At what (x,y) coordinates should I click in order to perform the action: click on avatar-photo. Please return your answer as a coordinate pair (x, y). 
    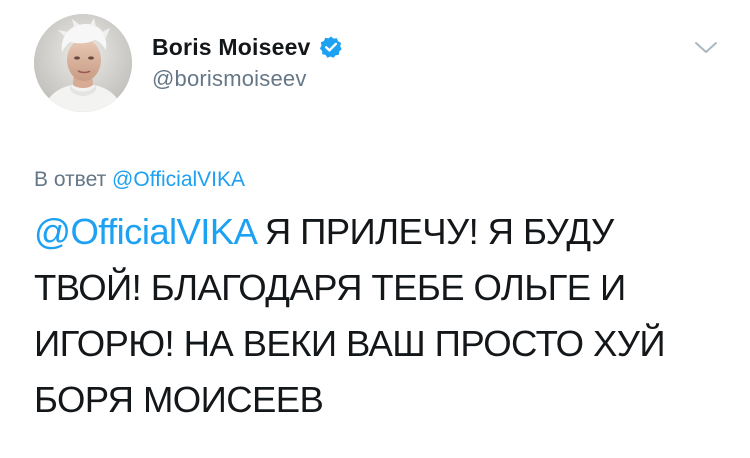
    Looking at the image, I should click on (83, 63).